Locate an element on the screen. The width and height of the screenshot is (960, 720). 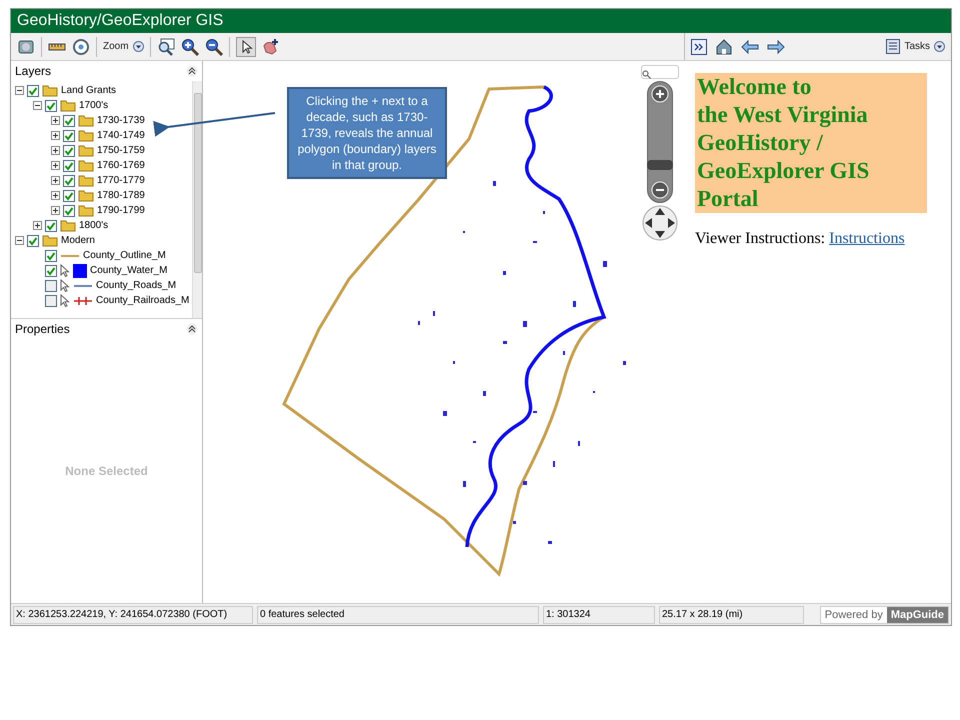
tasks-icon is located at coordinates (893, 46).